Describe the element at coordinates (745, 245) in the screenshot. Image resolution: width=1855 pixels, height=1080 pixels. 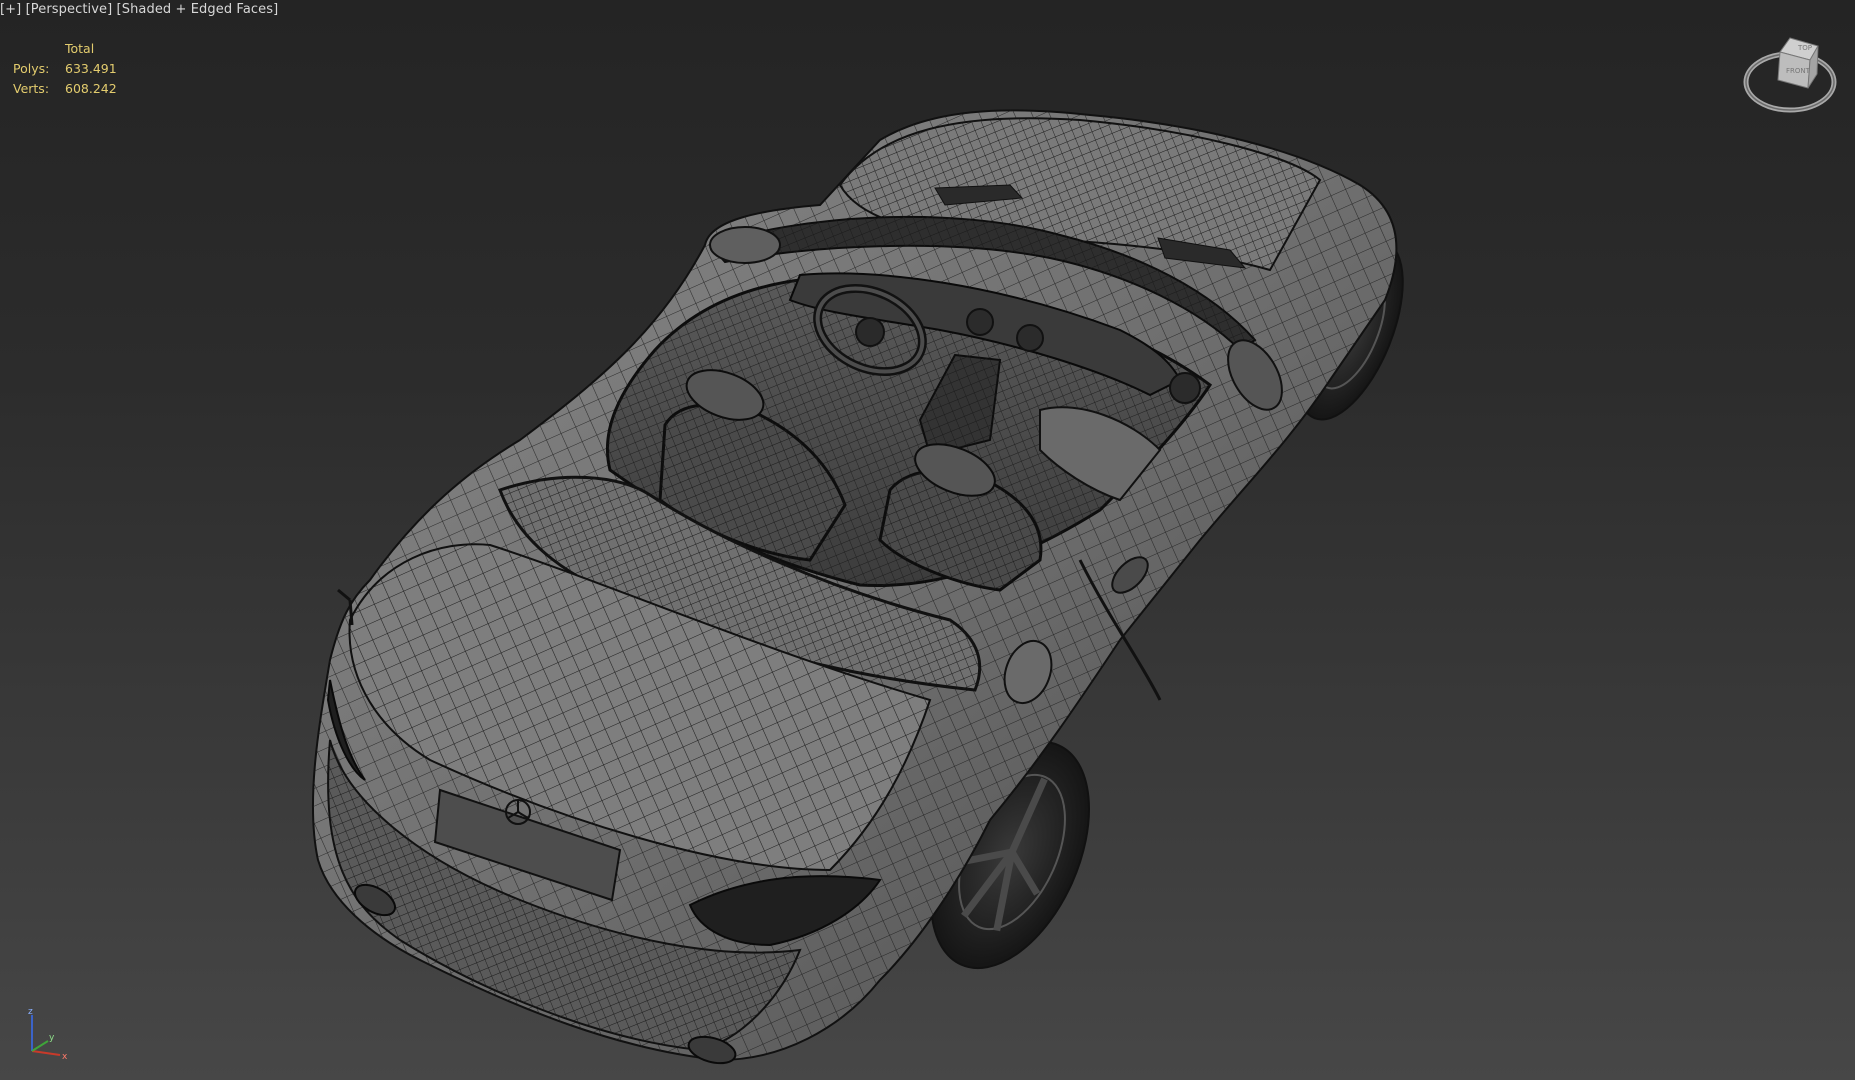
I see `mirror-left` at that location.